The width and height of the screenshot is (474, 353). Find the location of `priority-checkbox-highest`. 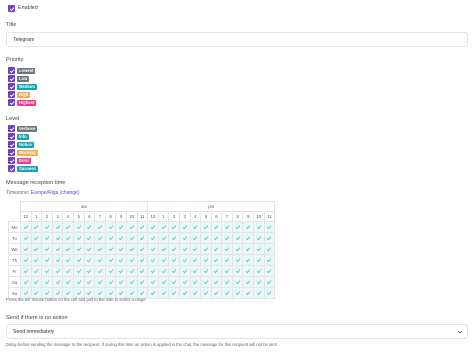

priority-checkbox-highest is located at coordinates (11, 102).